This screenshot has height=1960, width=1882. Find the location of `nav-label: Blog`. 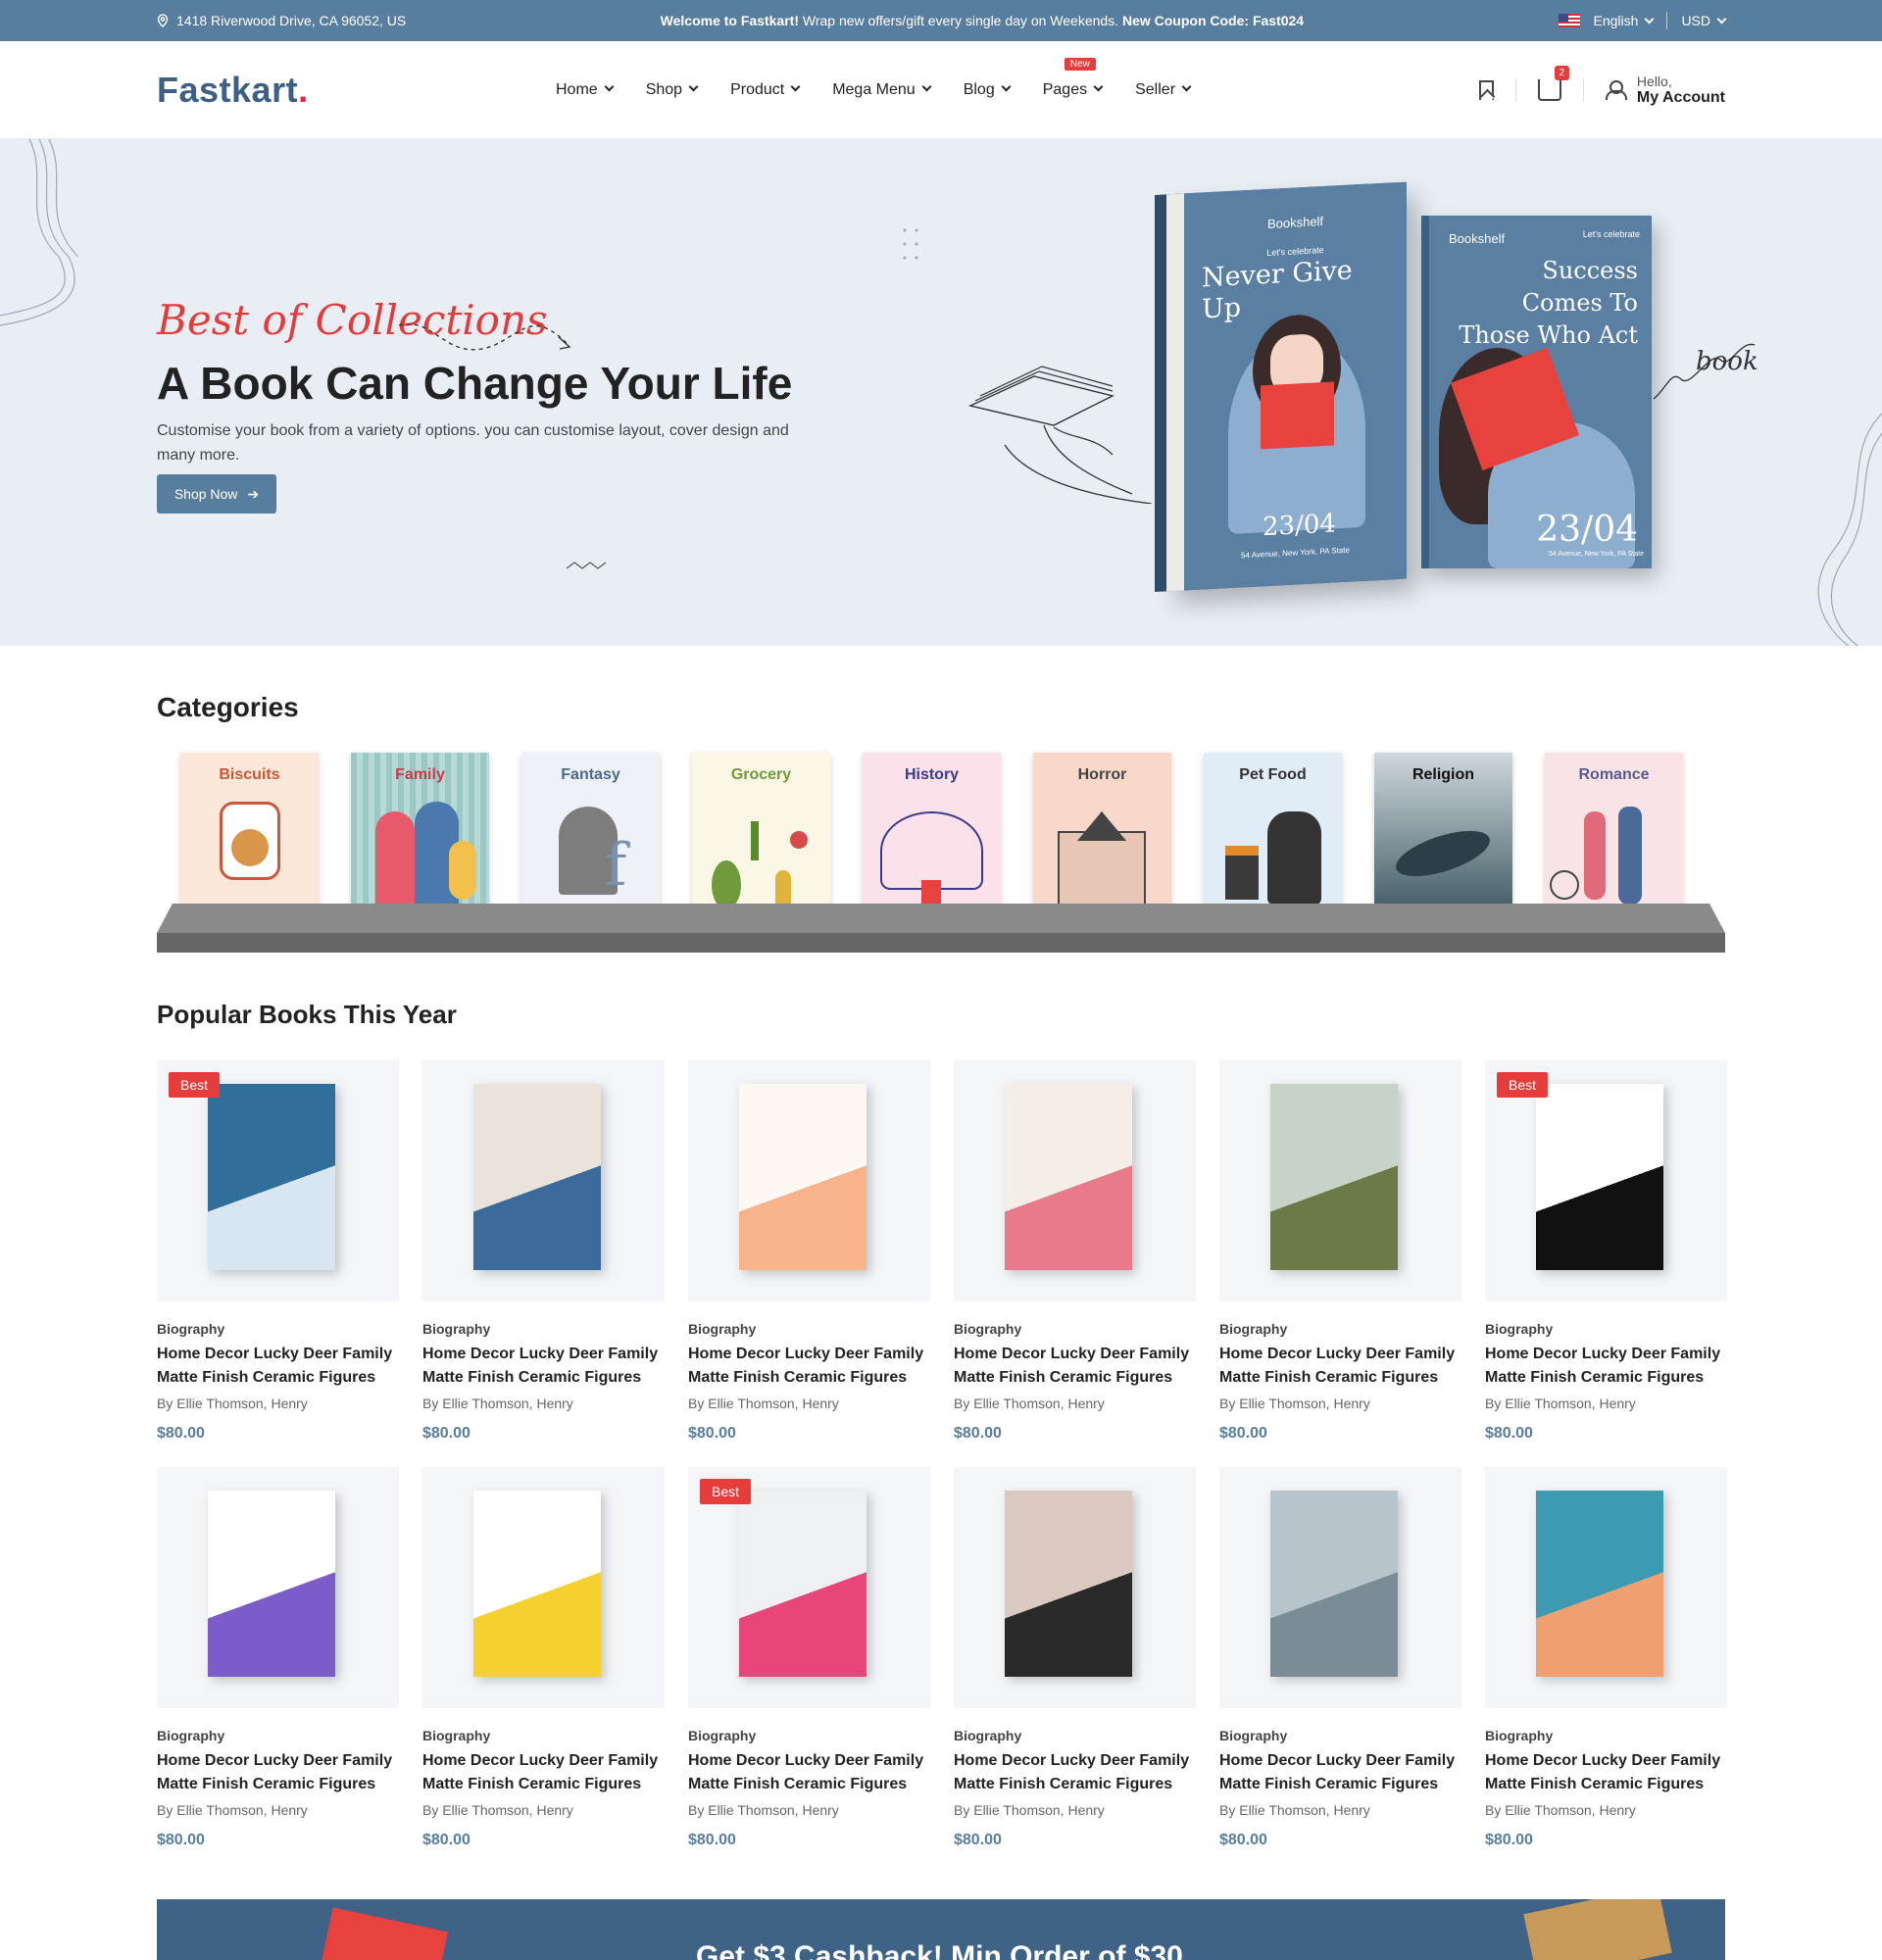

nav-label: Blog is located at coordinates (979, 89).